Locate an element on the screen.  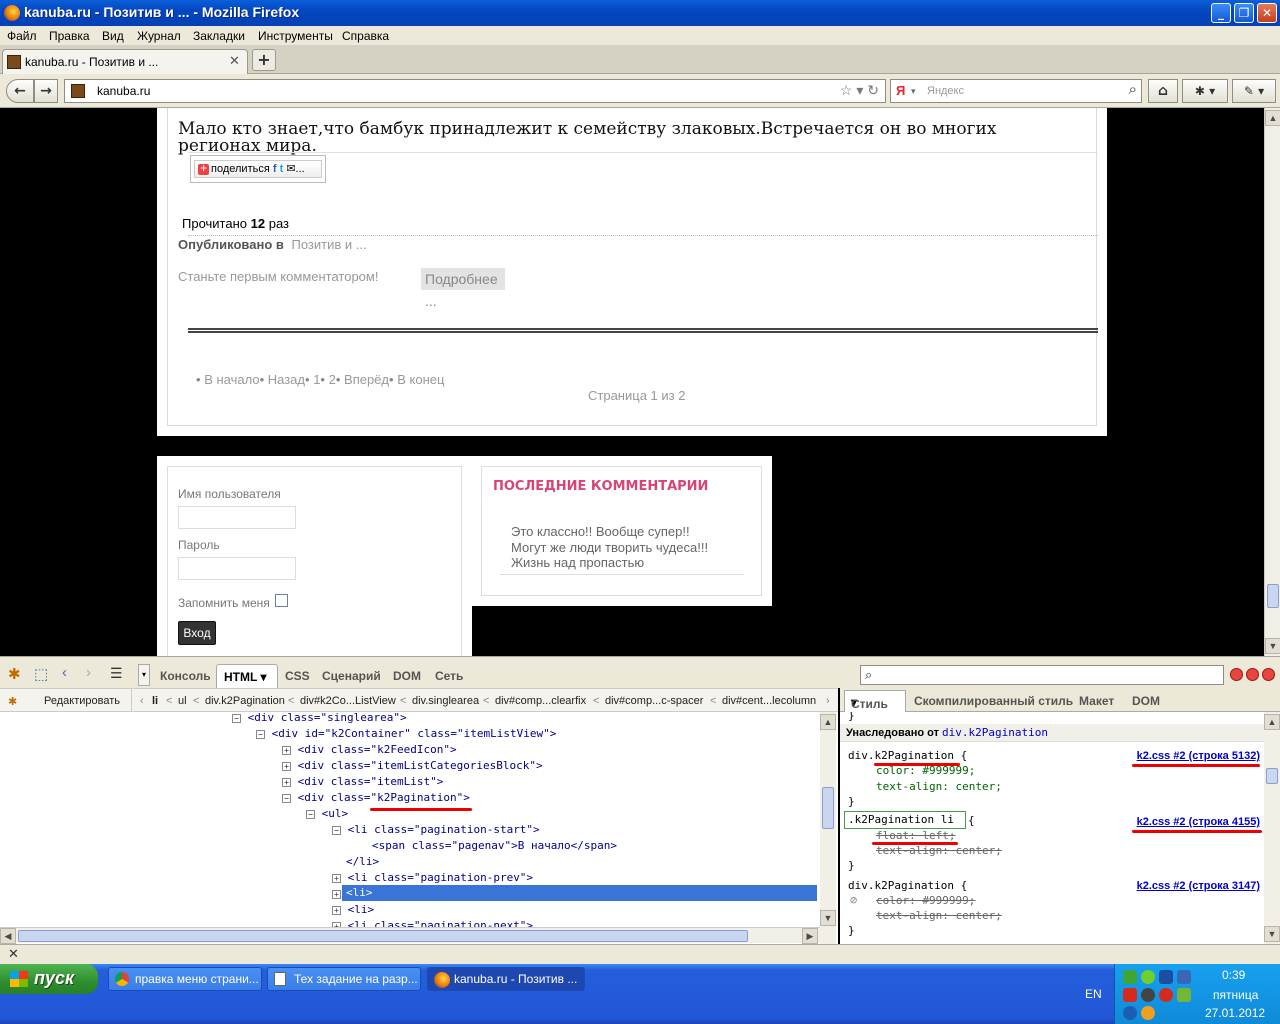
rule-source-link: k2.css #2 (строка 3147) is located at coordinates (1198, 886).